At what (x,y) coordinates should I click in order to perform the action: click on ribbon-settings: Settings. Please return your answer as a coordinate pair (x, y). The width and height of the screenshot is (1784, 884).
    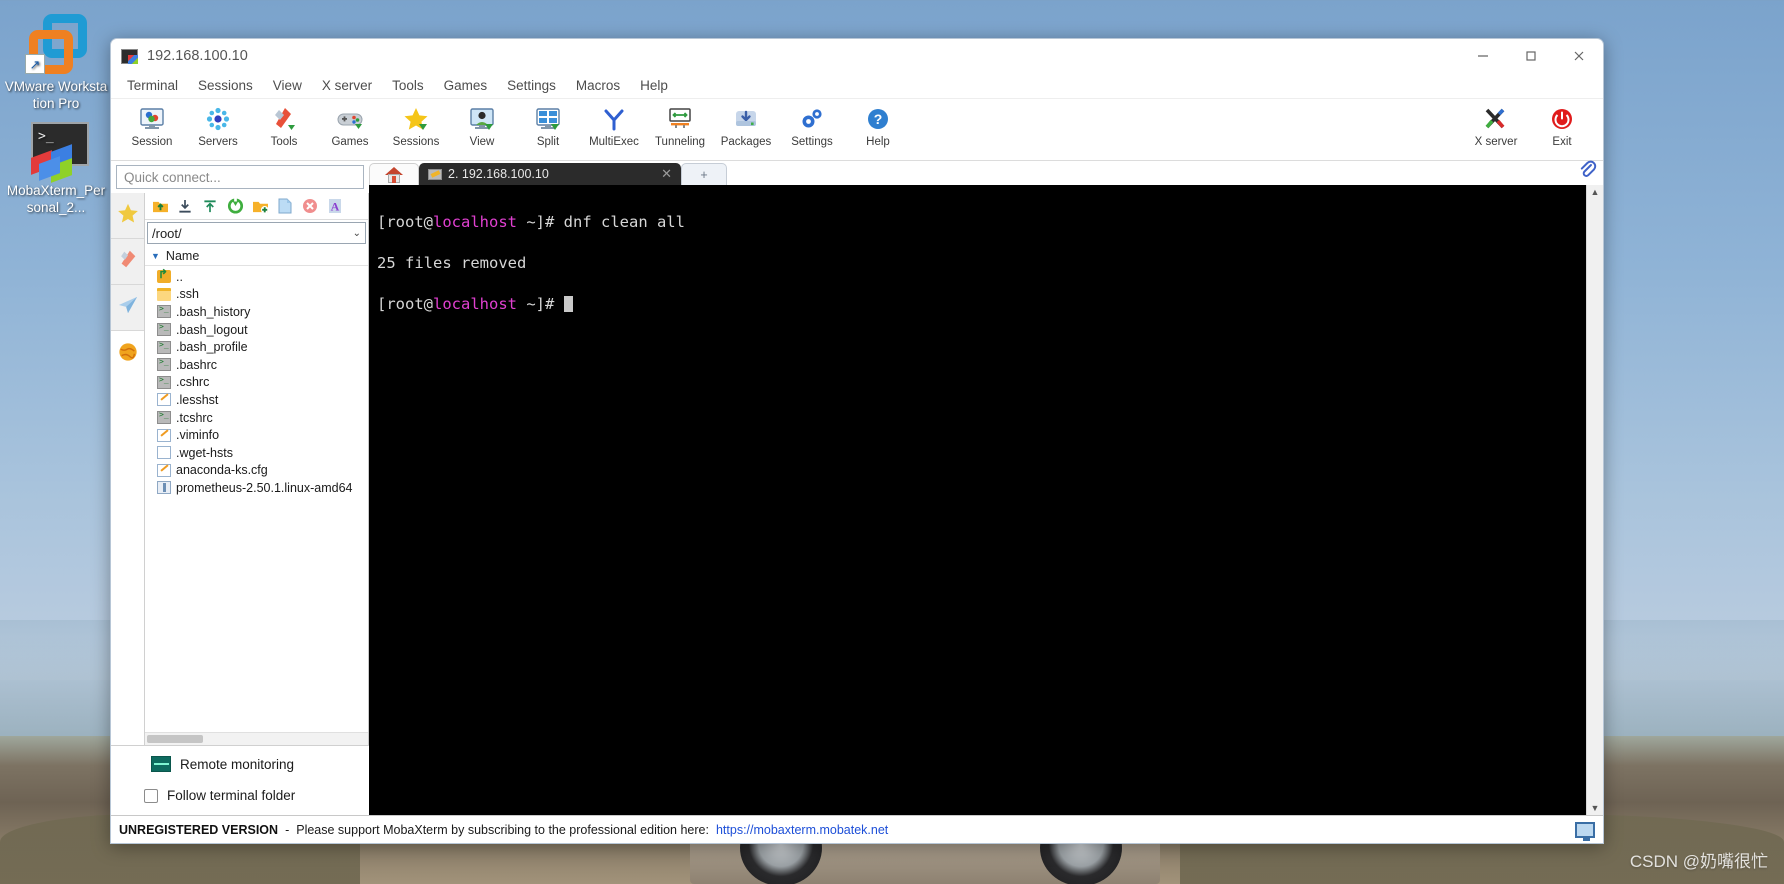
    Looking at the image, I should click on (812, 125).